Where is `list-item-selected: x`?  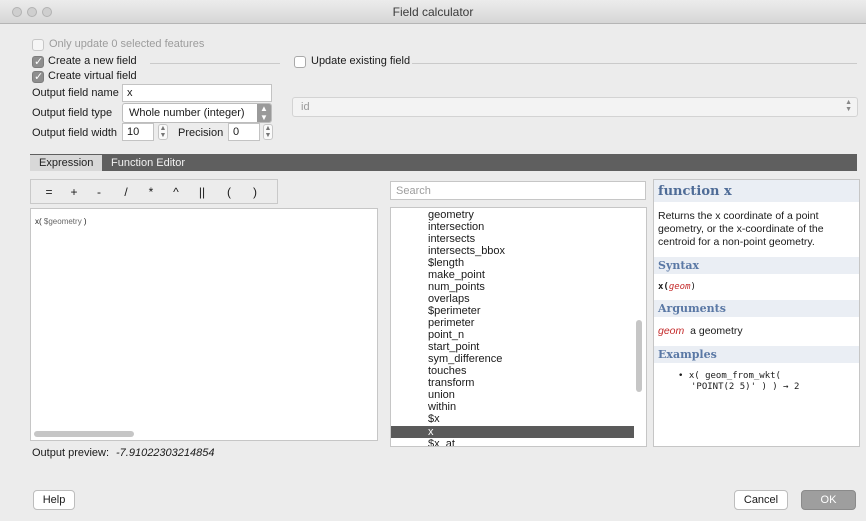
list-item-selected: x is located at coordinates (512, 432).